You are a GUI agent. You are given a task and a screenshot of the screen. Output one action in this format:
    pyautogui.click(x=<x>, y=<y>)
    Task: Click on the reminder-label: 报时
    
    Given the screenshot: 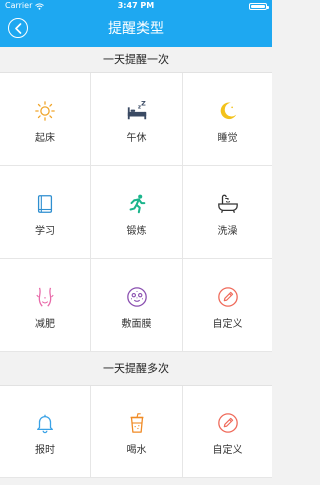 What is the action you would take?
    pyautogui.click(x=45, y=450)
    